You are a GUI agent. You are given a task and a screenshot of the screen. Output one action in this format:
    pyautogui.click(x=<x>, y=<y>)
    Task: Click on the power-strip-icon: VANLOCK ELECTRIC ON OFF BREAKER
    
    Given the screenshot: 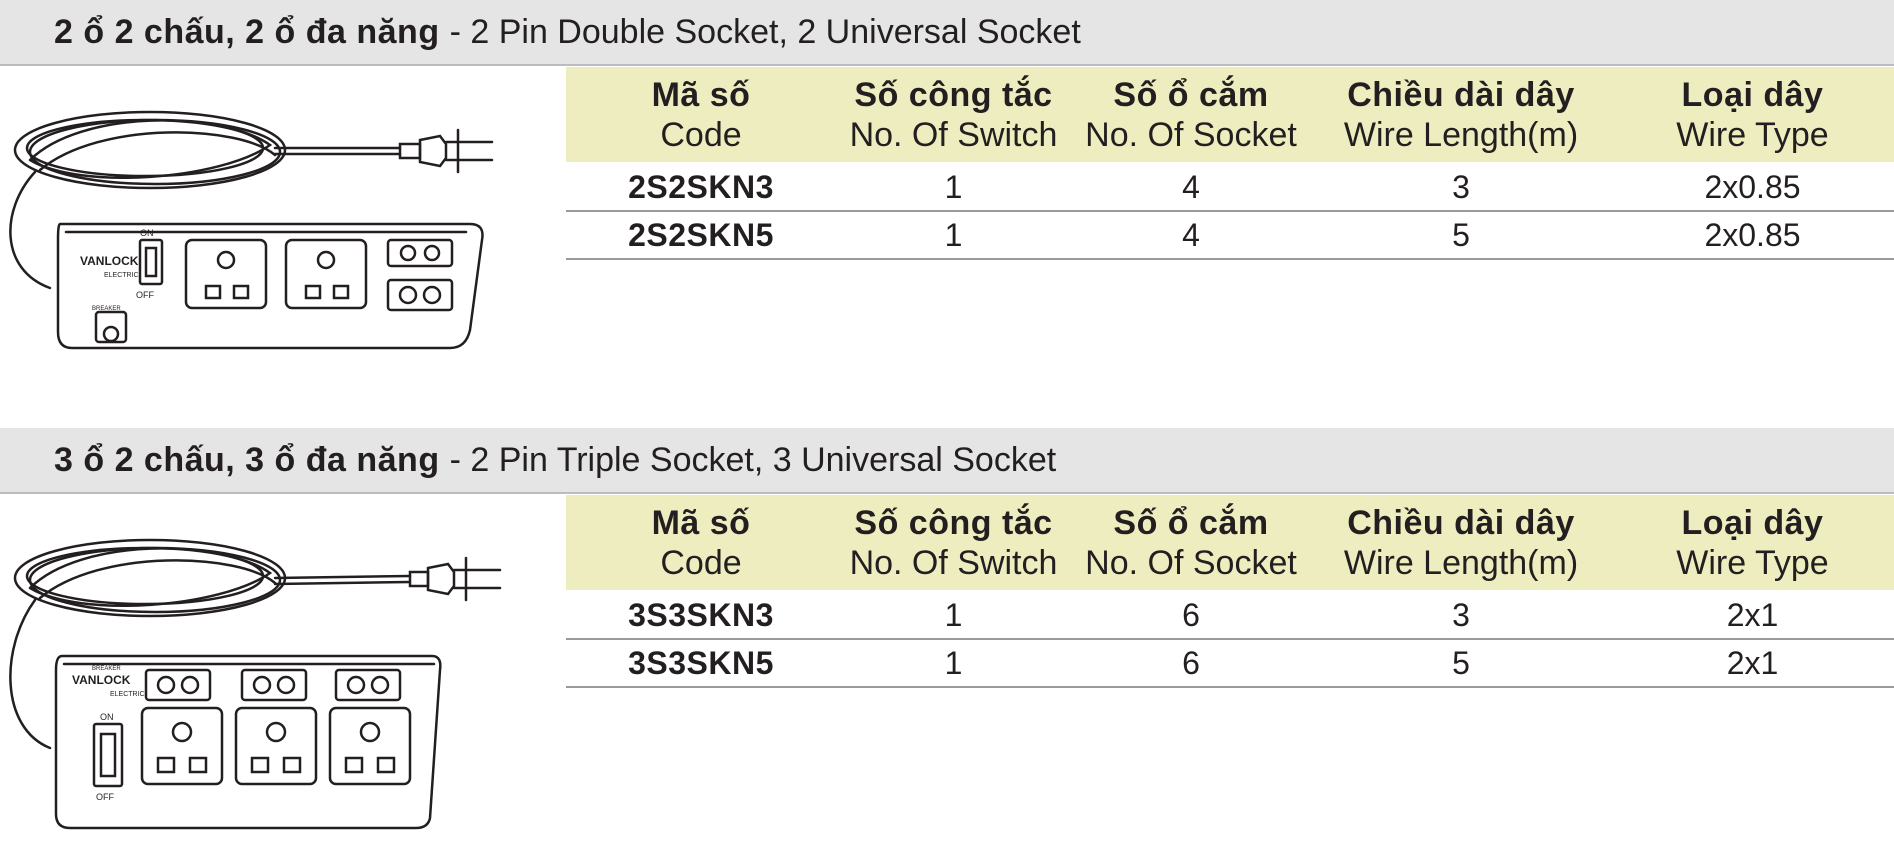 What is the action you would take?
    pyautogui.click(x=251, y=230)
    